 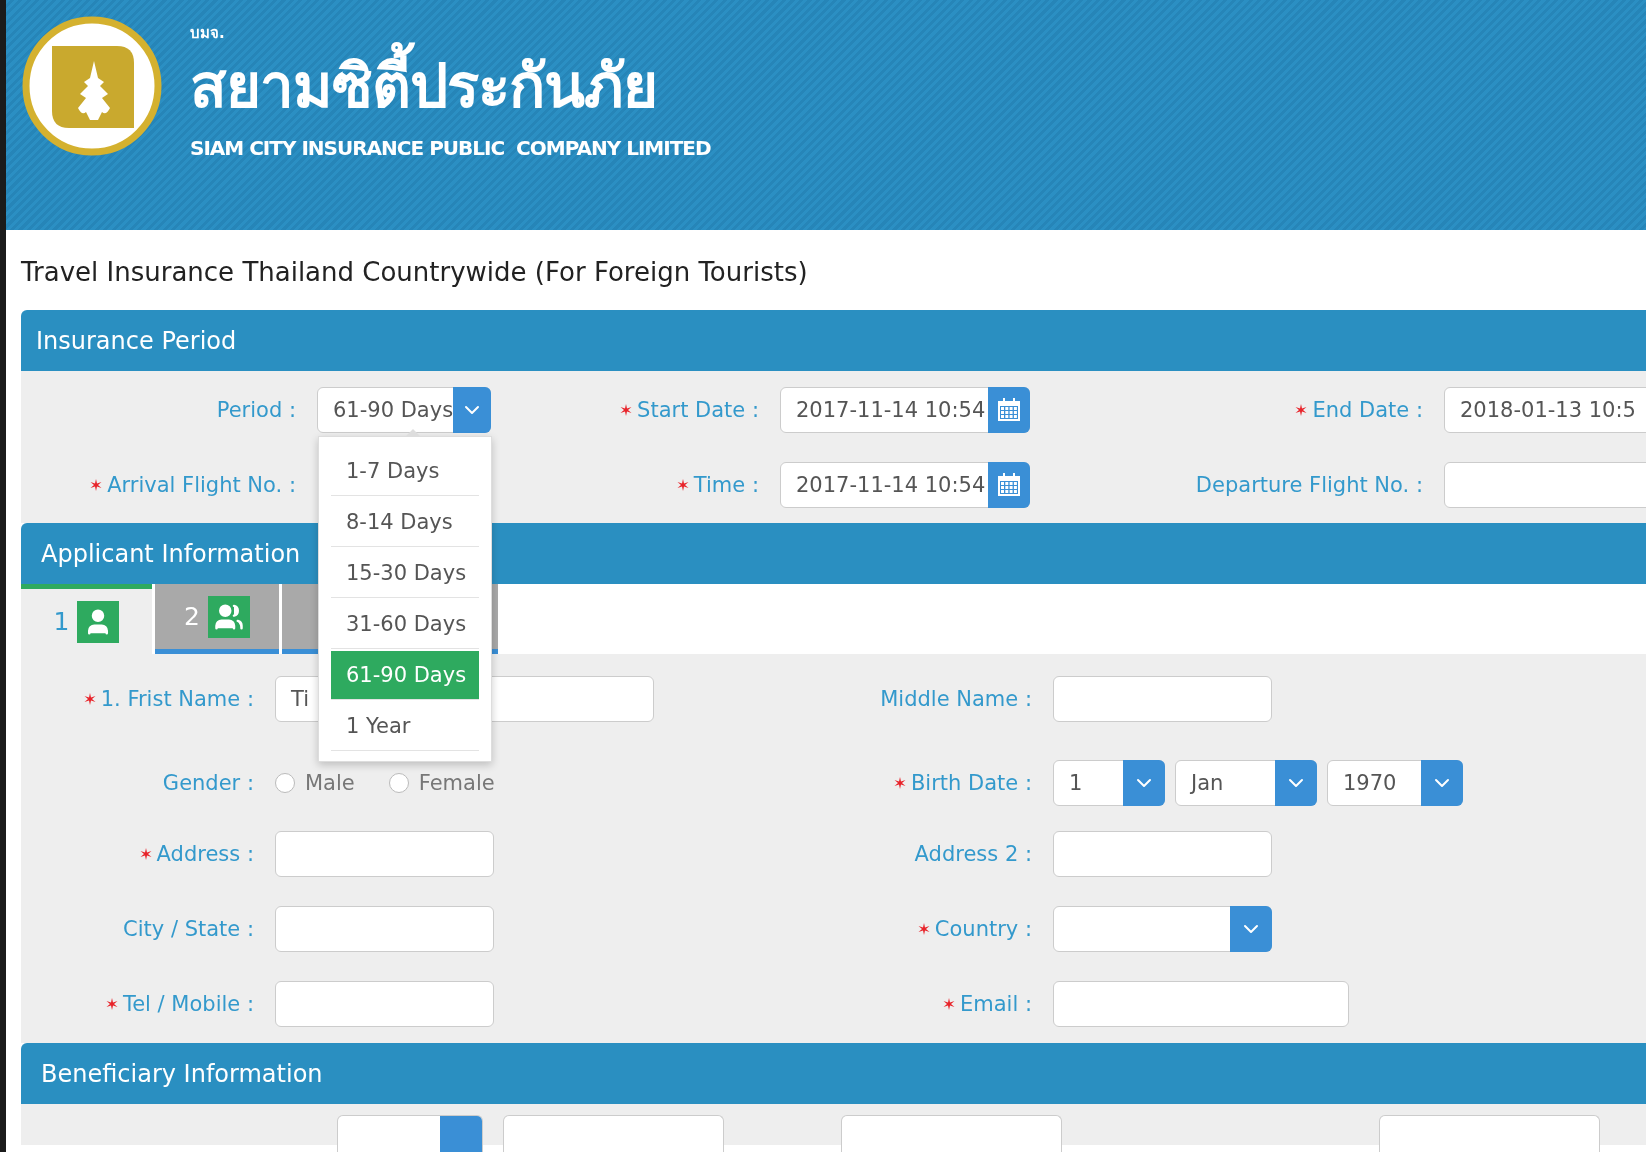 What do you see at coordinates (635, 410) in the screenshot?
I see `field-label: Start Date :` at bounding box center [635, 410].